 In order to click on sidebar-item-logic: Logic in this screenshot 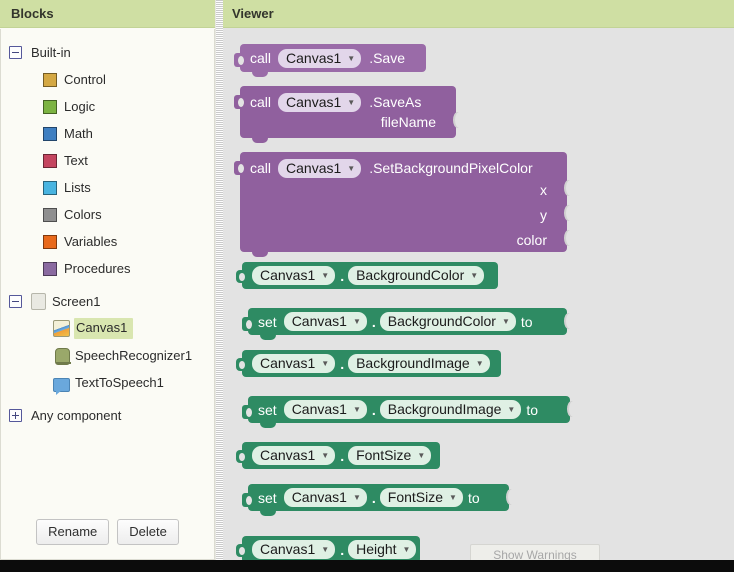, I will do `click(107, 106)`.